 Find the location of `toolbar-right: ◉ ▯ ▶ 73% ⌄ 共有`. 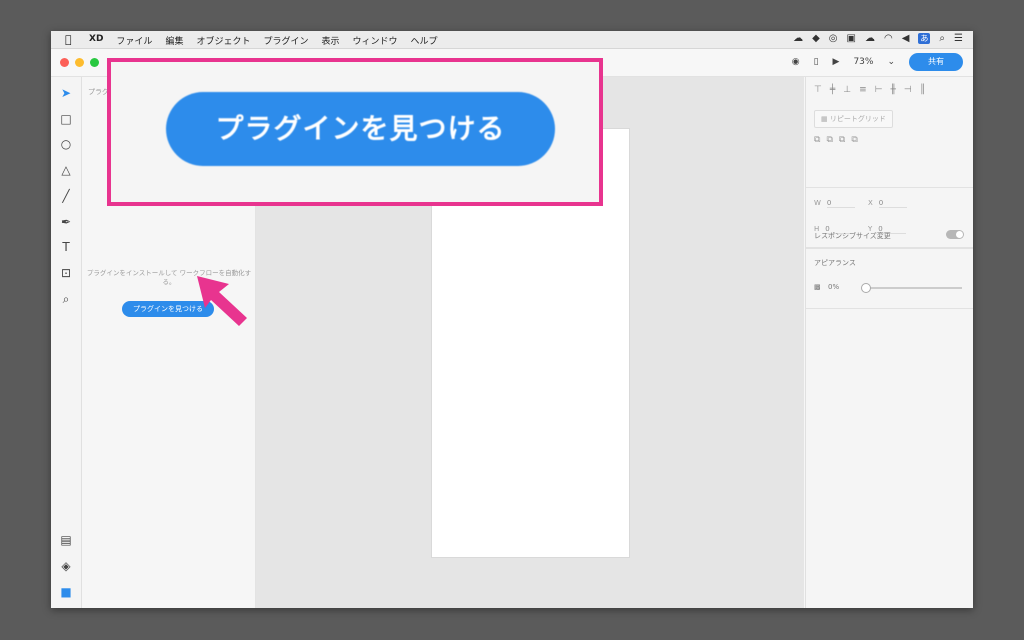

toolbar-right: ◉ ▯ ▶ 73% ⌄ 共有 is located at coordinates (877, 62).